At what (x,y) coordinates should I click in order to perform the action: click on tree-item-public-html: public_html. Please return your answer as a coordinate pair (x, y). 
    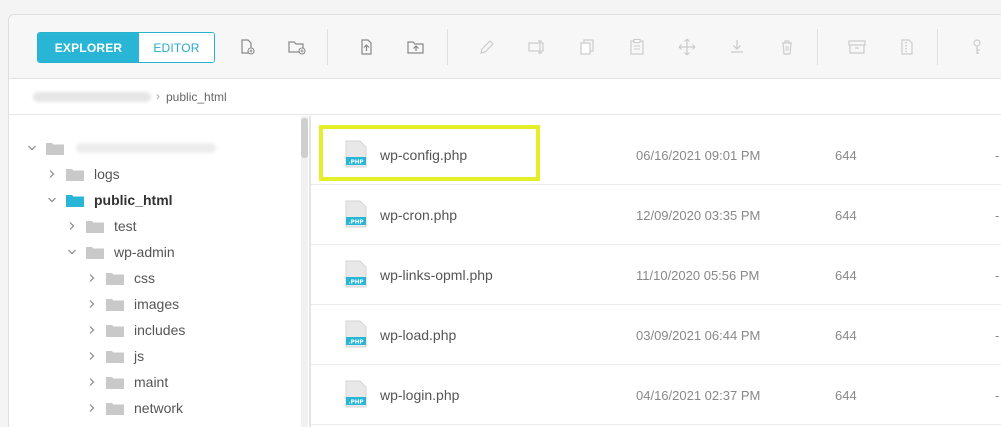
    Looking at the image, I should click on (110, 200).